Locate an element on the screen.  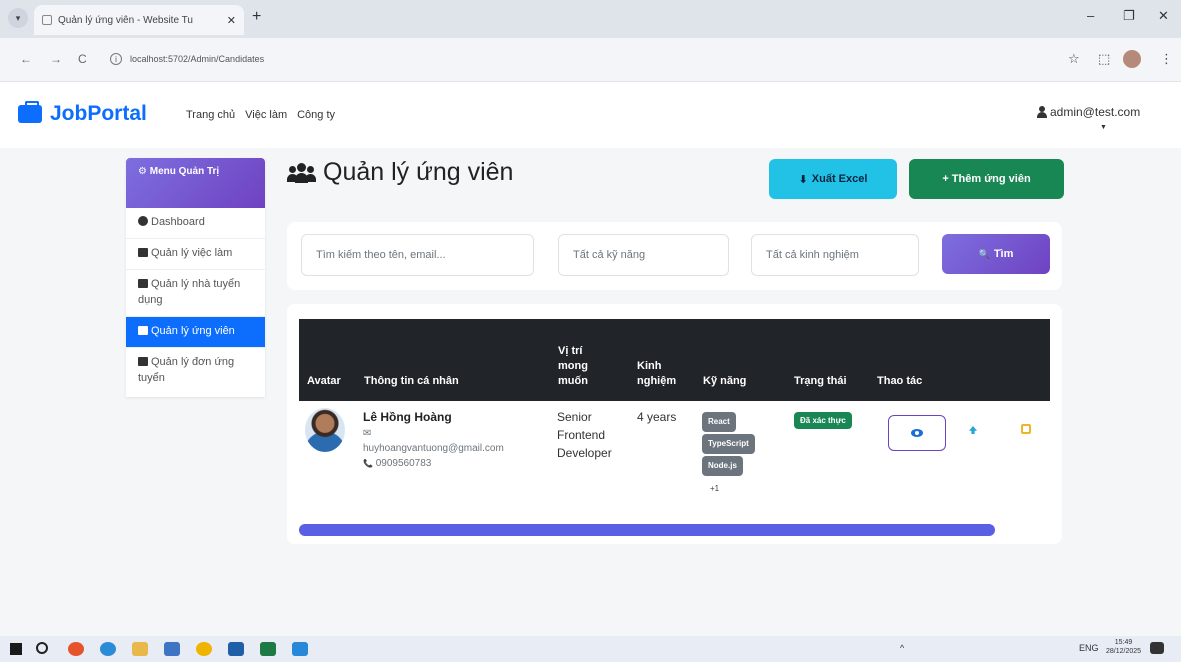
browser-app-icon is located at coordinates (76, 649).